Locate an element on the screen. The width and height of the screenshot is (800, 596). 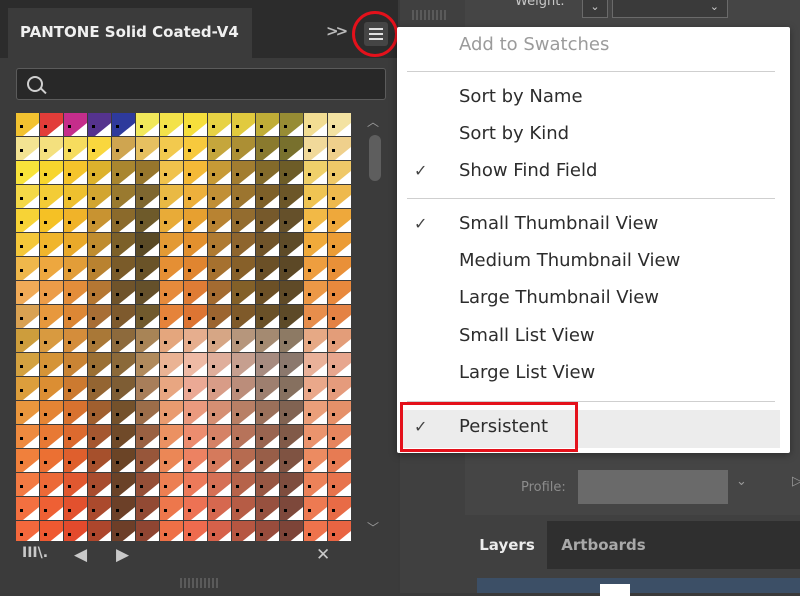
menu-item-medium-thumbnail-view: Medium Thumbnail View is located at coordinates (593, 261).